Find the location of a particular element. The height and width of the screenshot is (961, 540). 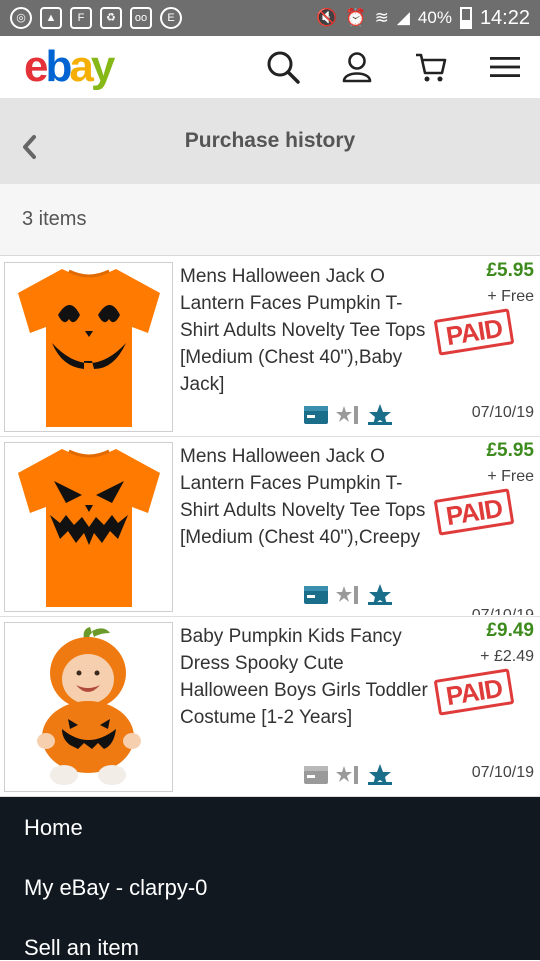

clock: 14:22 is located at coordinates (504, 17).